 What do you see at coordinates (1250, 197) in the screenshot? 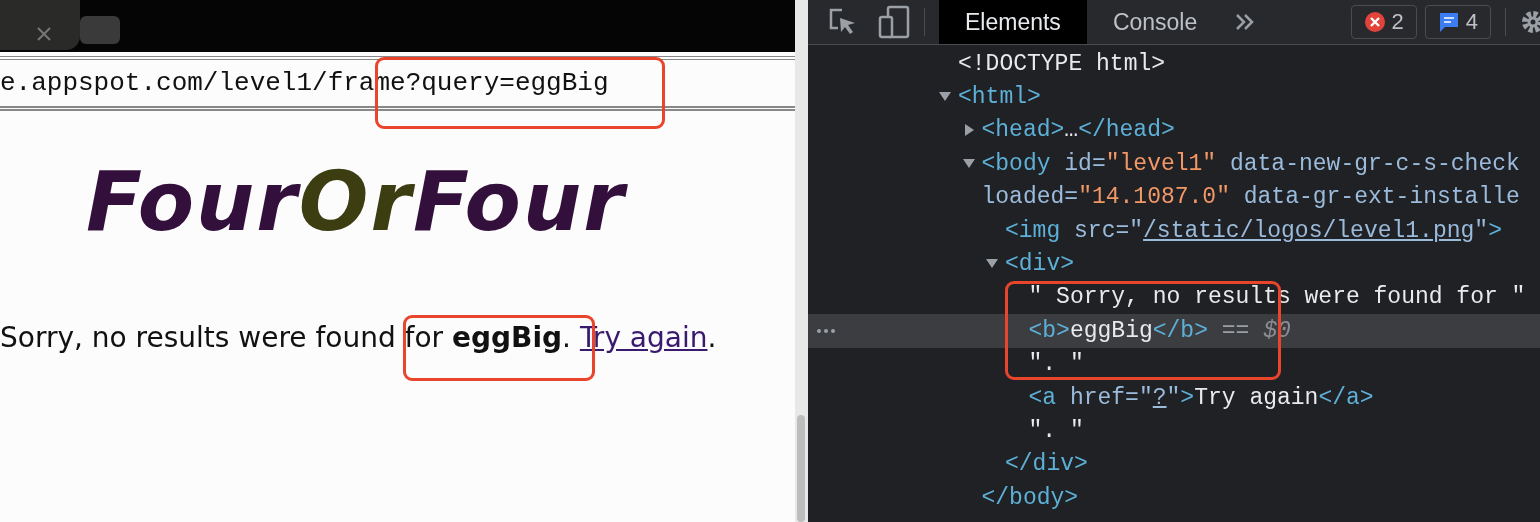
I see `code-line: loaded="14.1087.0" data-gr-ext-installe` at bounding box center [1250, 197].